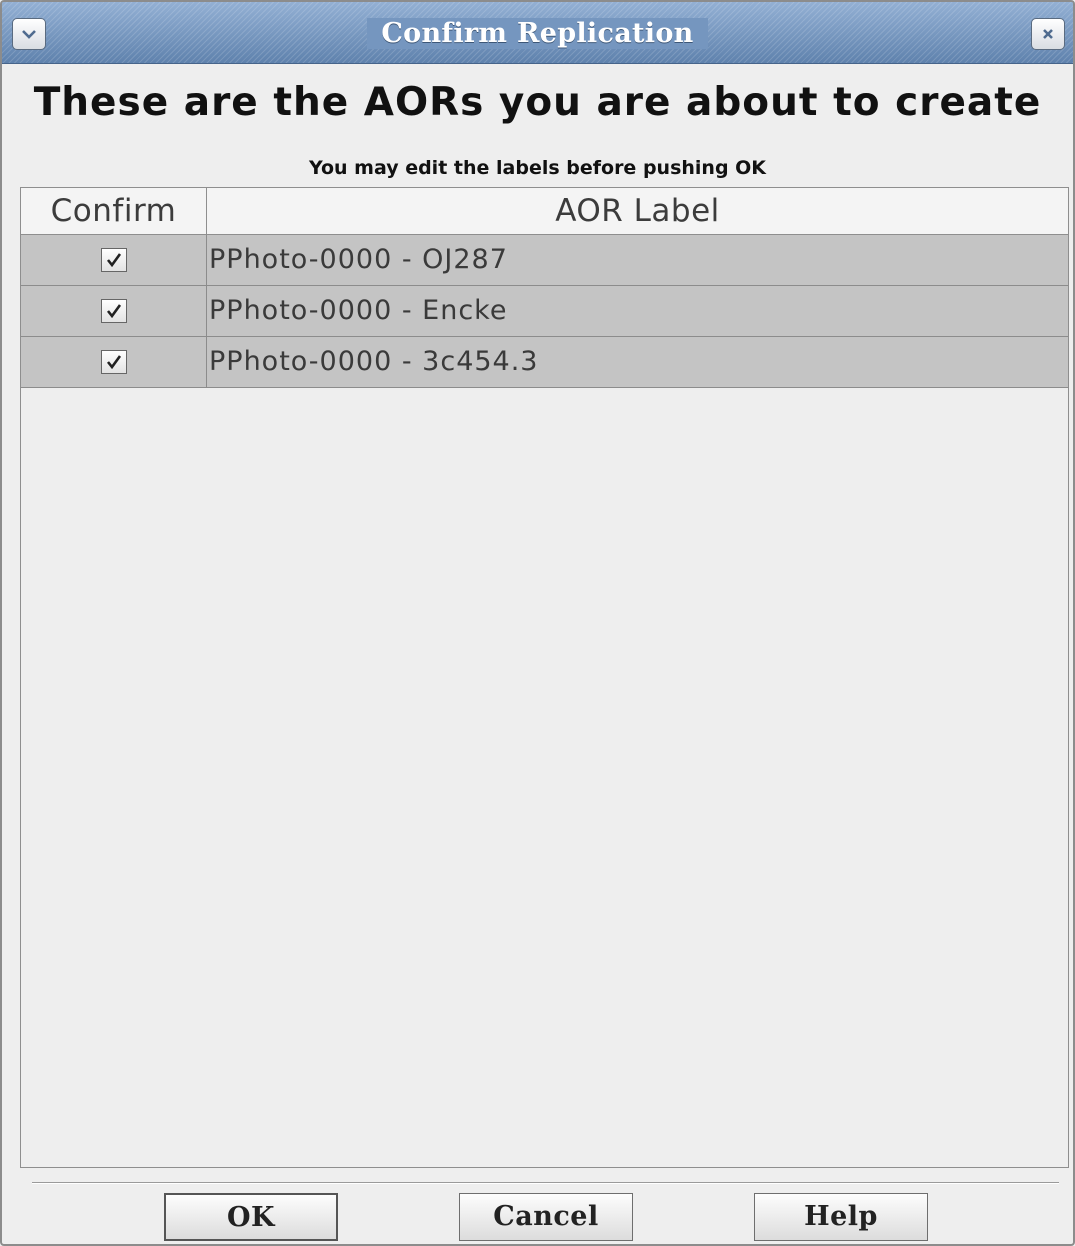  What do you see at coordinates (546, 1217) in the screenshot?
I see `cancel-button: Cancel` at bounding box center [546, 1217].